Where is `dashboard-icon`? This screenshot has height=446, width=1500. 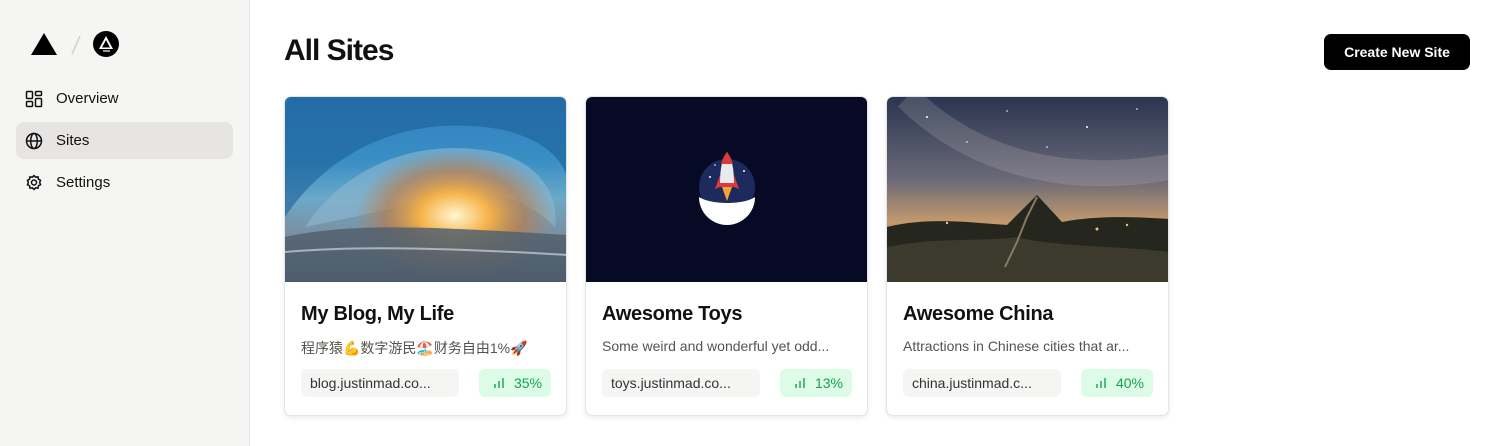
dashboard-icon is located at coordinates (34, 99).